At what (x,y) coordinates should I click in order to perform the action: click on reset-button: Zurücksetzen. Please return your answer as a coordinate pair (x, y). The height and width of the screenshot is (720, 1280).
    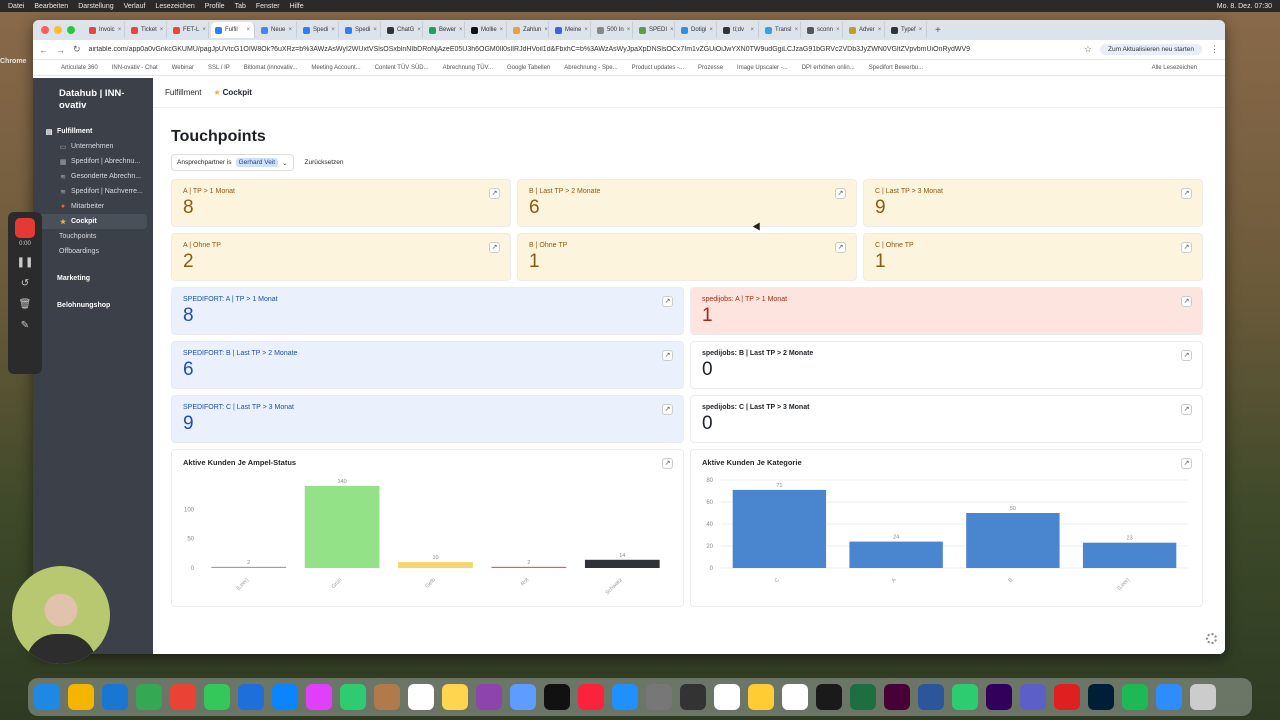
    Looking at the image, I should click on (324, 162).